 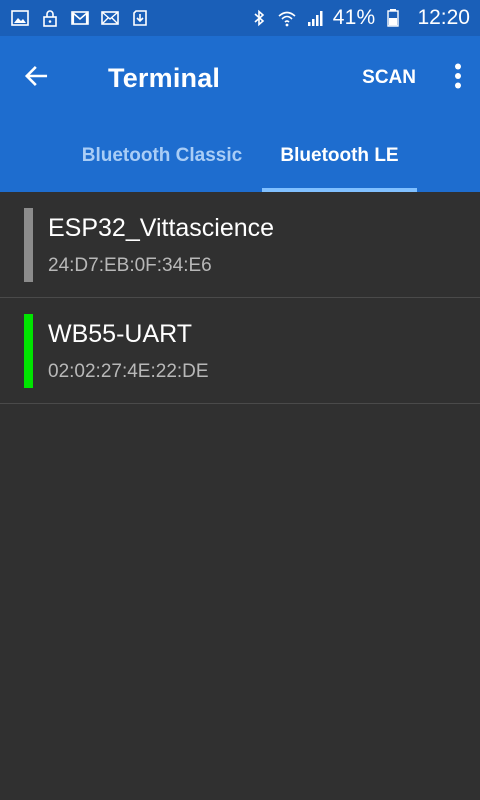 What do you see at coordinates (50, 18) in the screenshot?
I see `lock-icon` at bounding box center [50, 18].